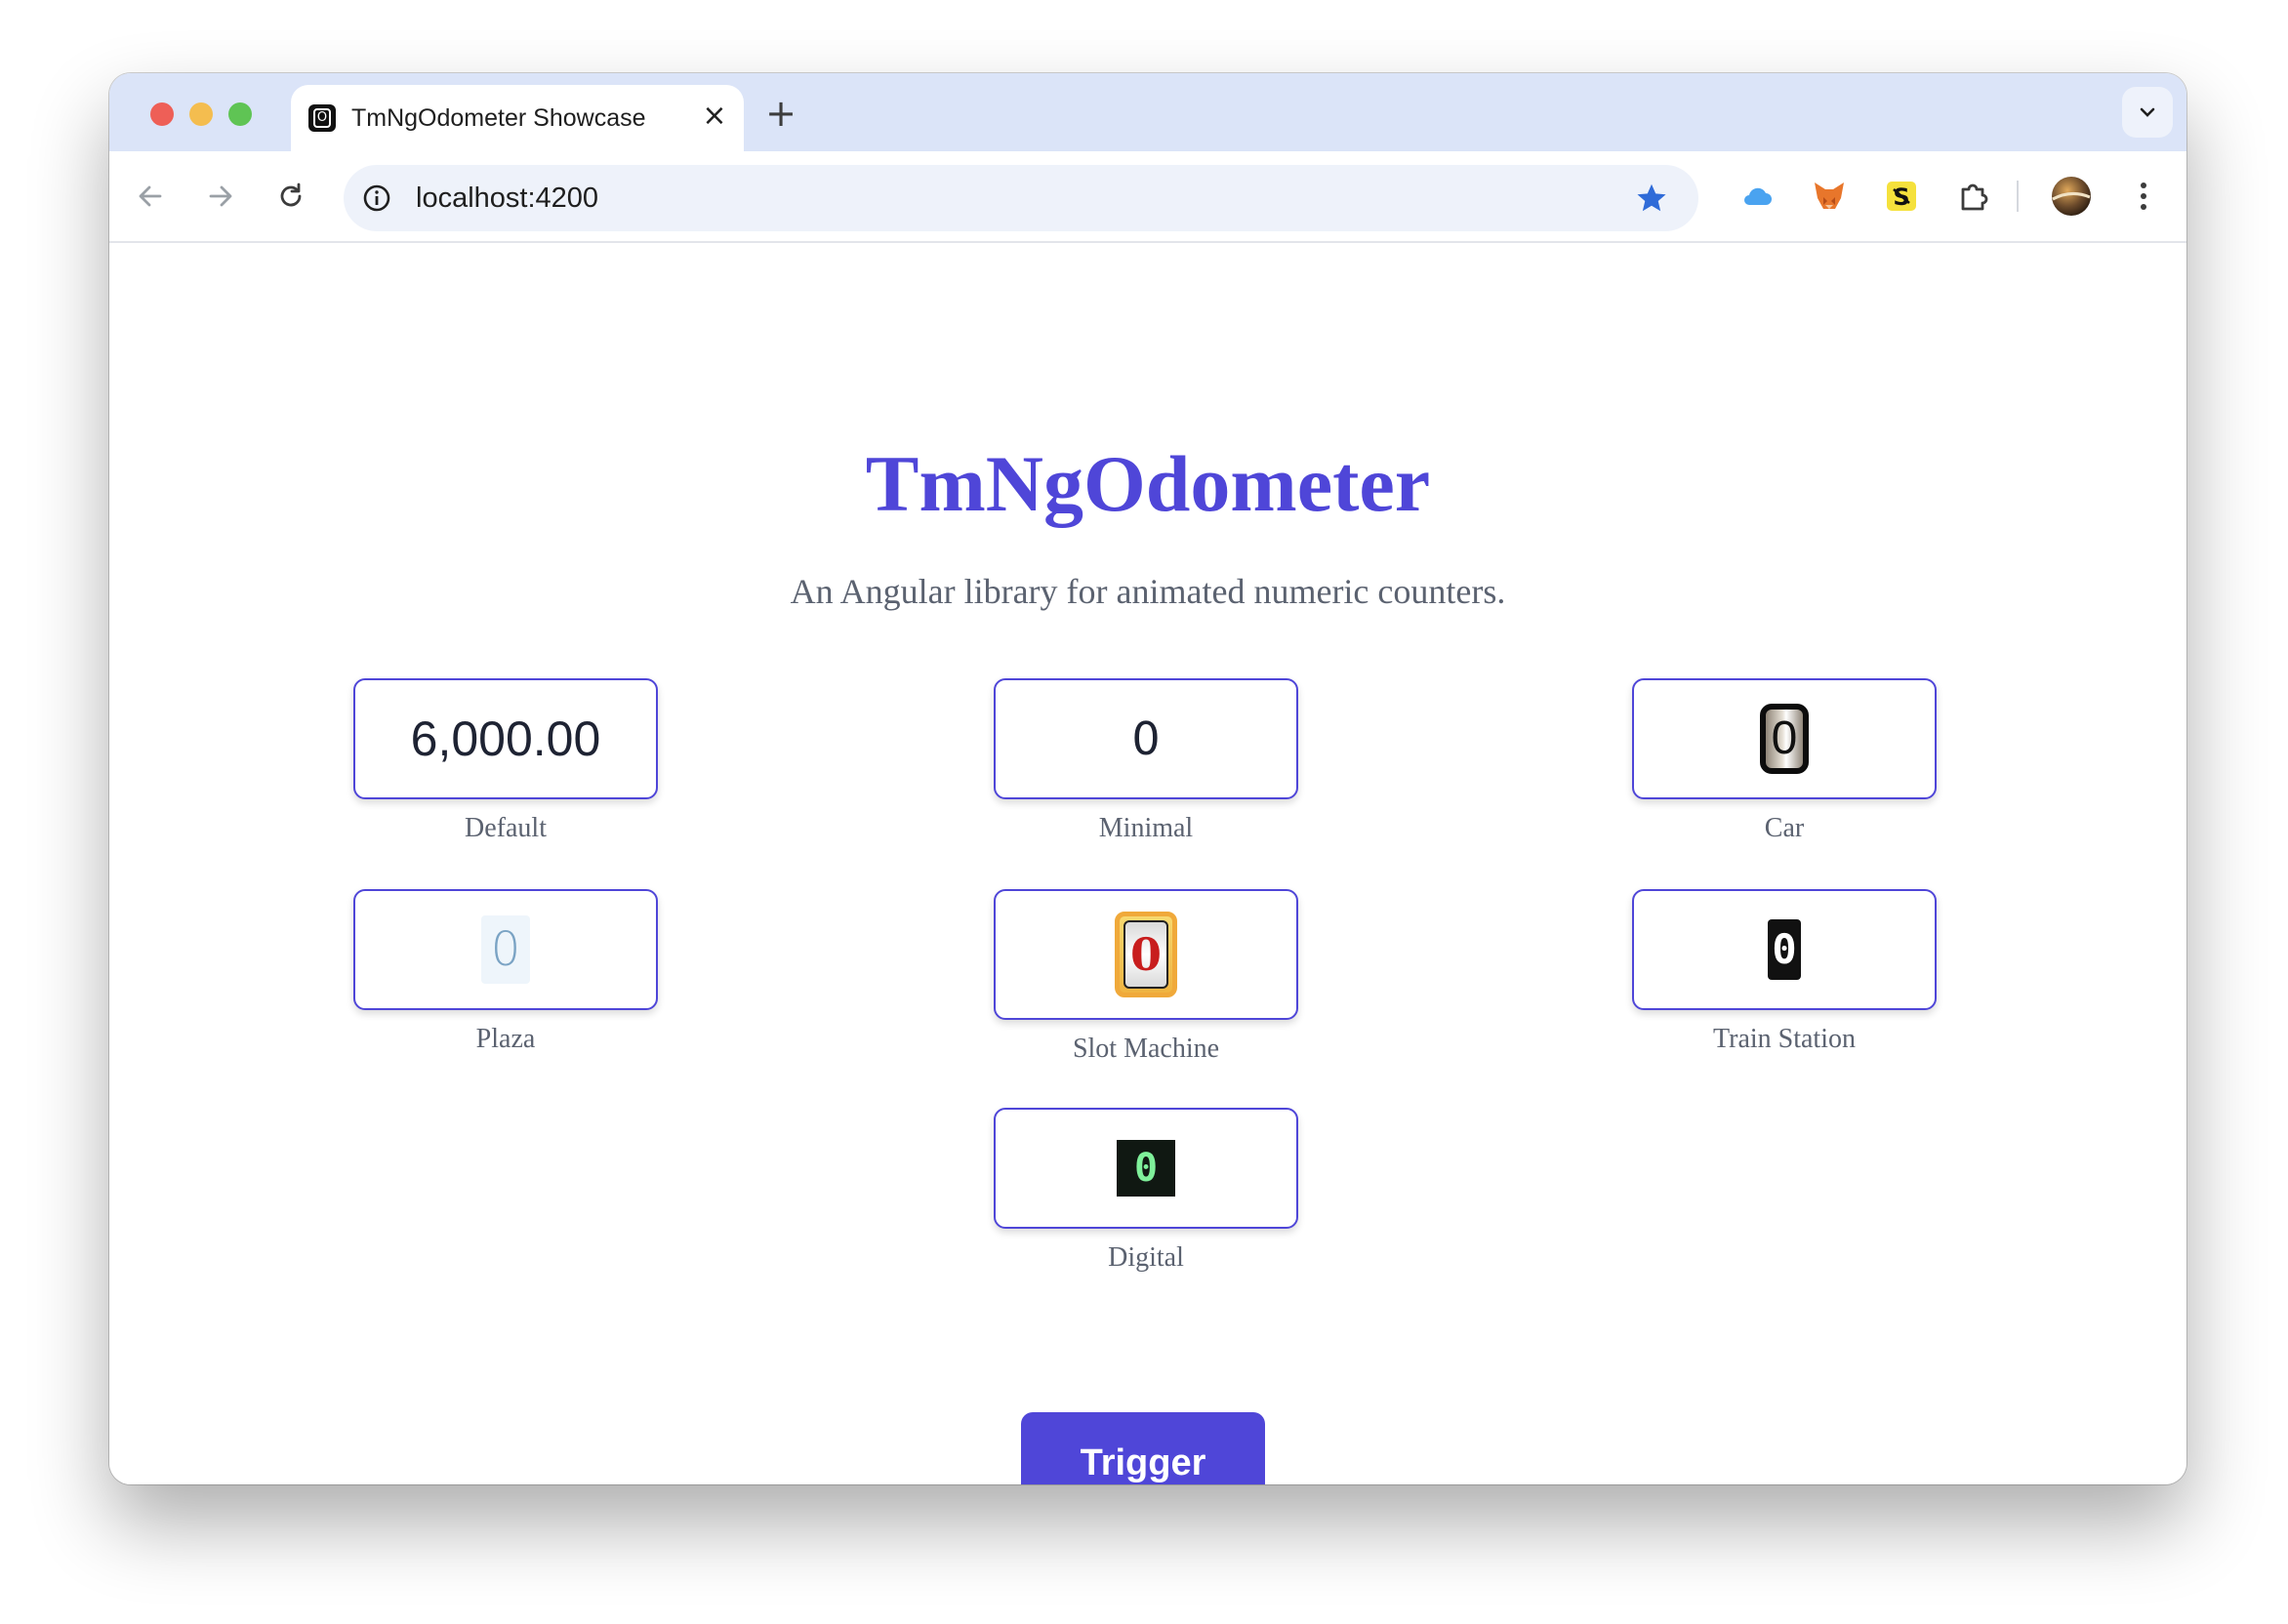 This screenshot has height=1624, width=2288. I want to click on odometer-slot-machine-value: 0, so click(1146, 955).